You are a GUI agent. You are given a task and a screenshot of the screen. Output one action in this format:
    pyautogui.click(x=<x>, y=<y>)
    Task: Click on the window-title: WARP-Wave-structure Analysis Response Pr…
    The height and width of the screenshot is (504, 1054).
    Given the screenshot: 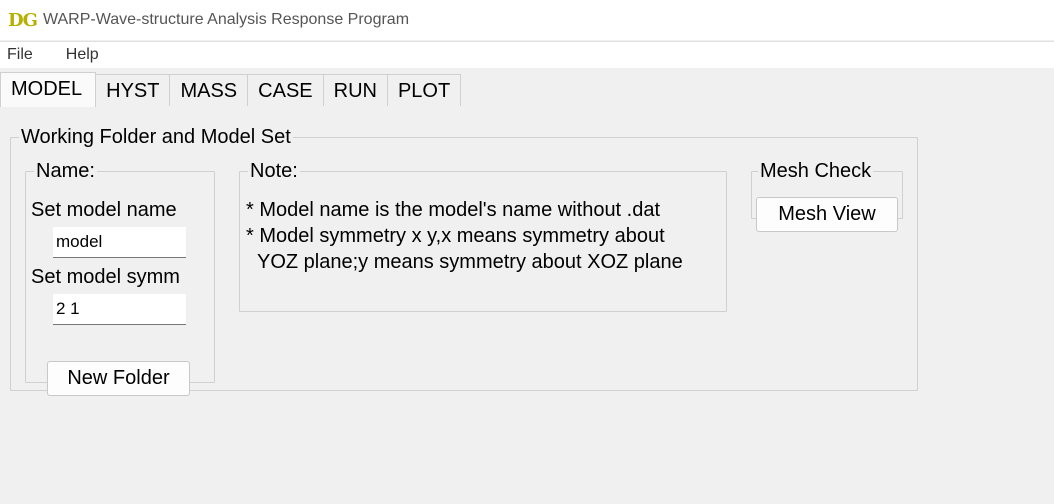 What is the action you would take?
    pyautogui.click(x=226, y=19)
    